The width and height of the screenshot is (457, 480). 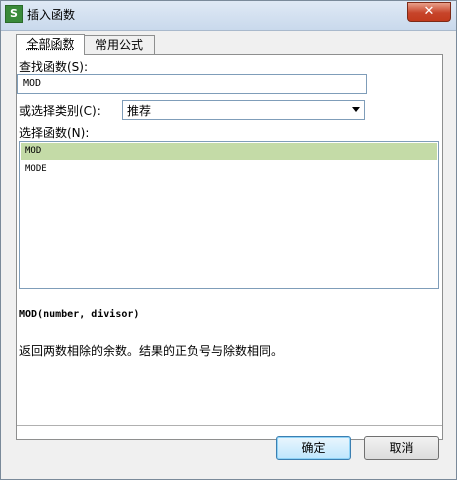 I want to click on function-signature: MOD(number, divisor), so click(x=79, y=314).